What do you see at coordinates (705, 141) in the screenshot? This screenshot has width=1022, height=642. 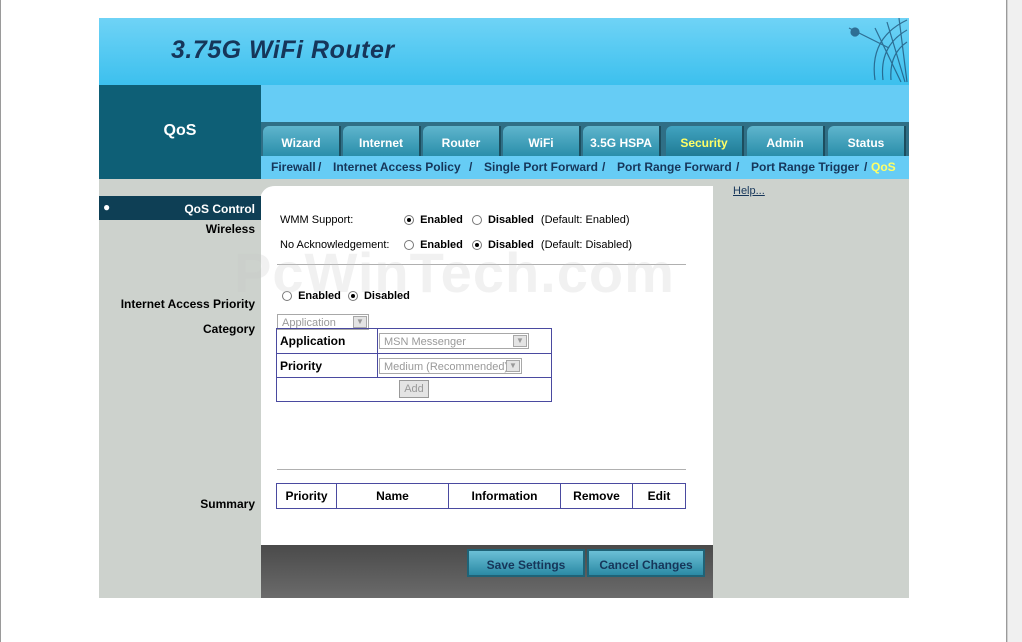 I see `tab-security: Security` at bounding box center [705, 141].